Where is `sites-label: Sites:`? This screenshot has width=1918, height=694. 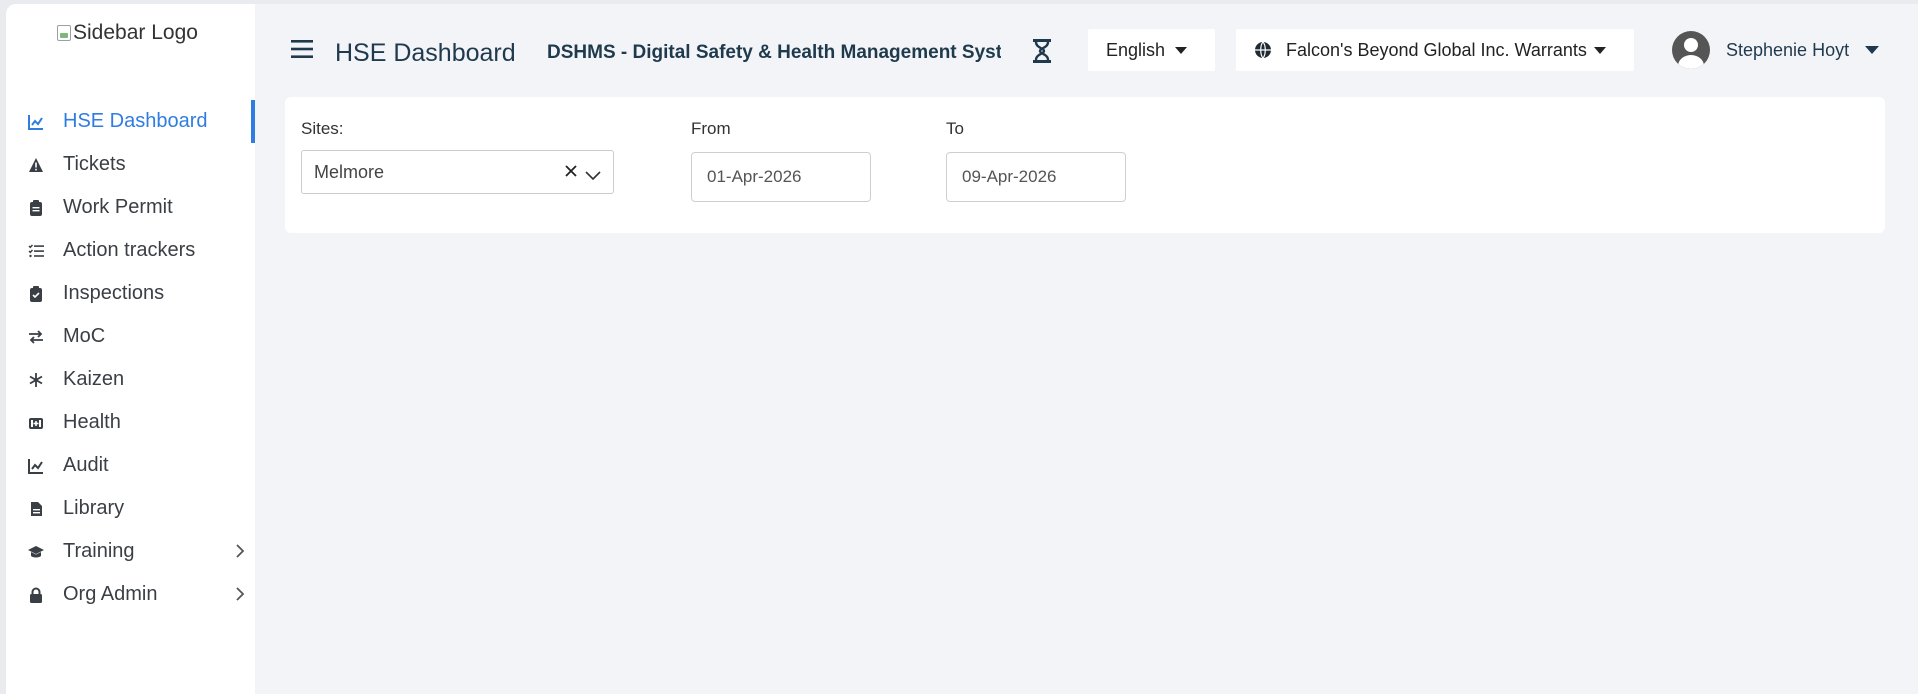 sites-label: Sites: is located at coordinates (322, 128).